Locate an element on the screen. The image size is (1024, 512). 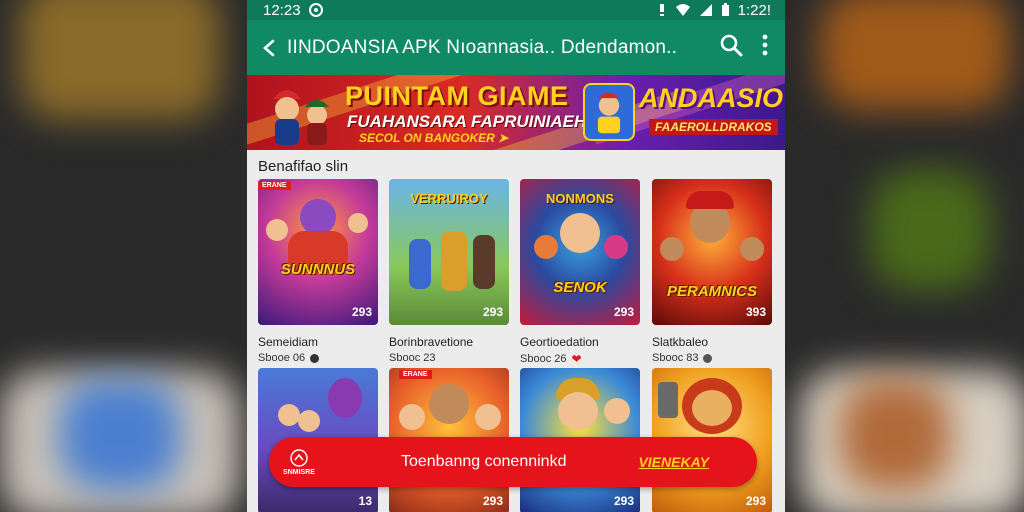
game-number: 13 is located at coordinates (365, 501).